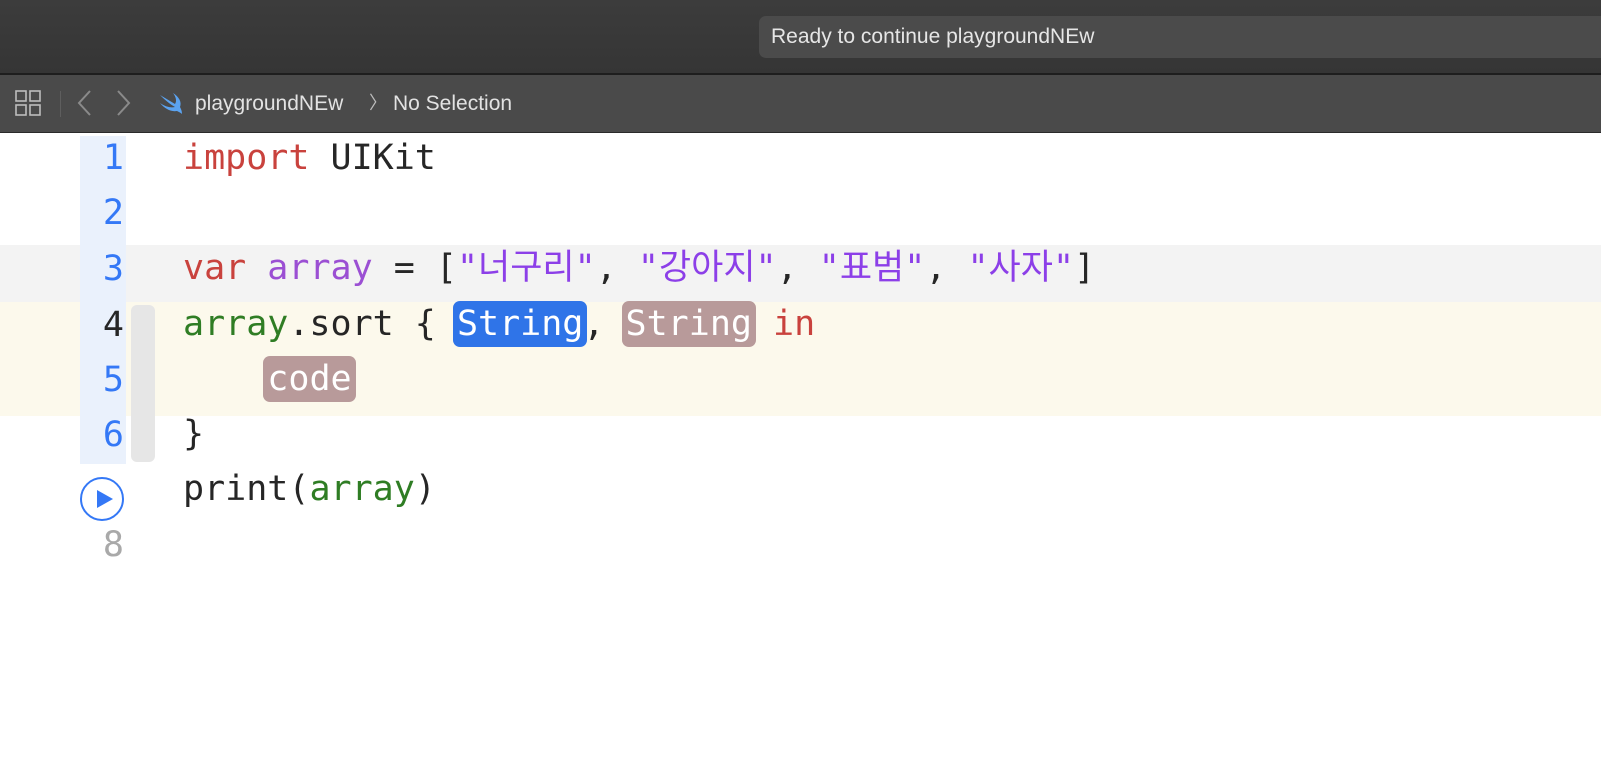  Describe the element at coordinates (113, 213) in the screenshot. I see `line-number: 2` at that location.